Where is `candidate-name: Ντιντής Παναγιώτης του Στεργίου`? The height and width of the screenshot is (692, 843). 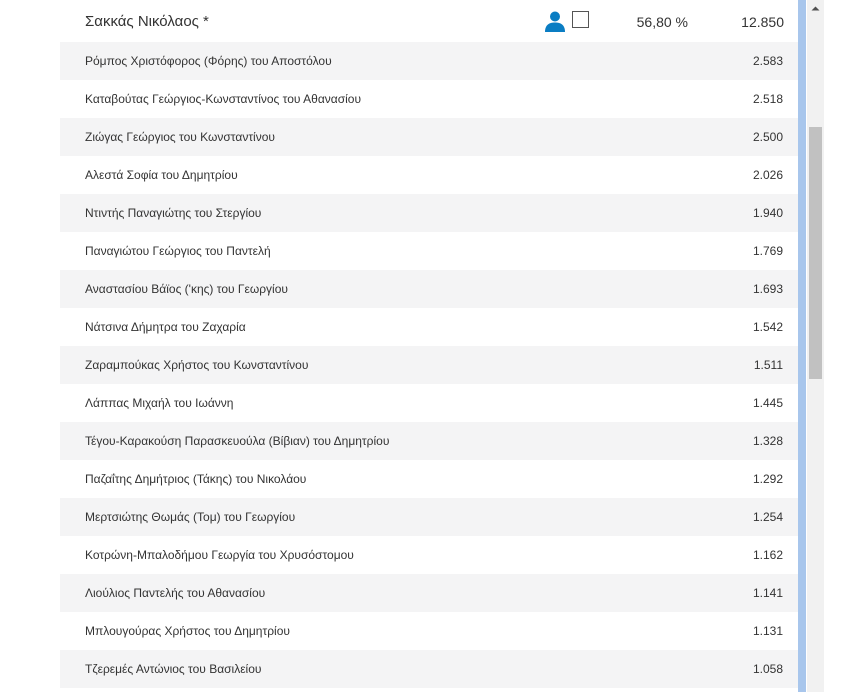
candidate-name: Ντιντής Παναγιώτης του Στεργίου is located at coordinates (173, 213).